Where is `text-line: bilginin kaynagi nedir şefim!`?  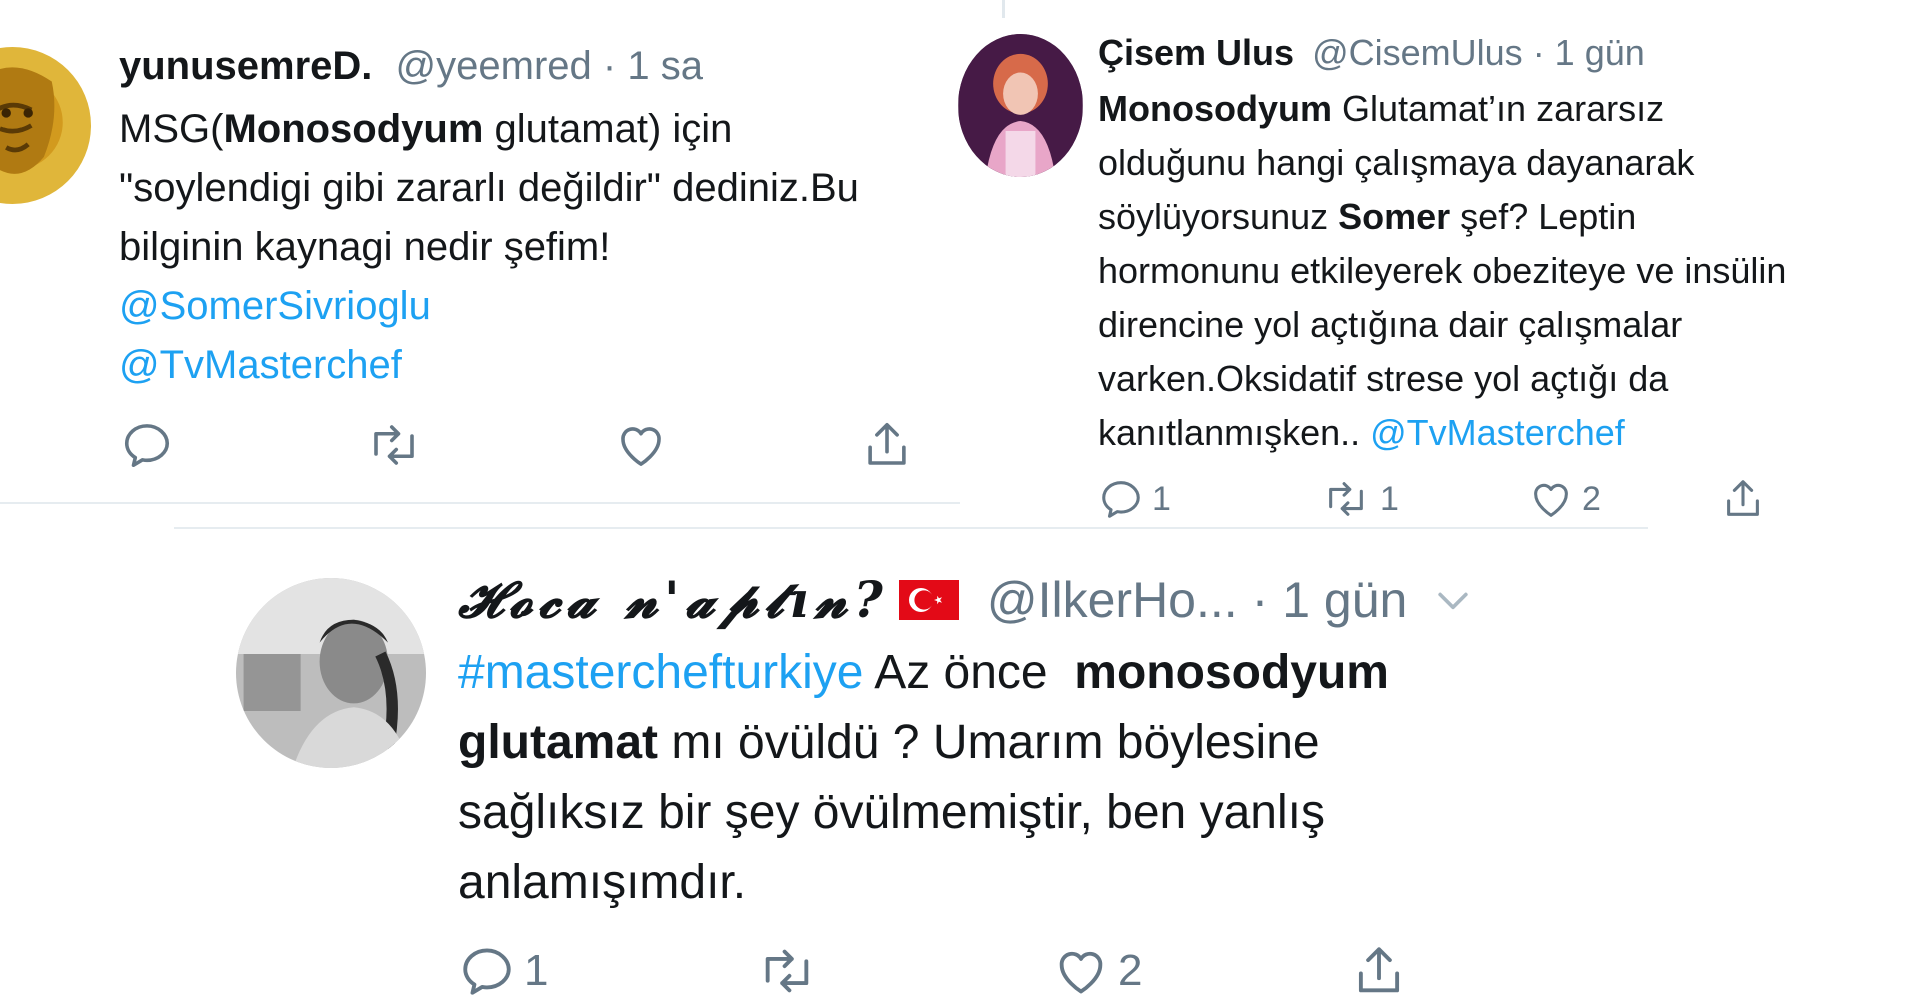
text-line: bilginin kaynagi nedir şefim! is located at coordinates (365, 247).